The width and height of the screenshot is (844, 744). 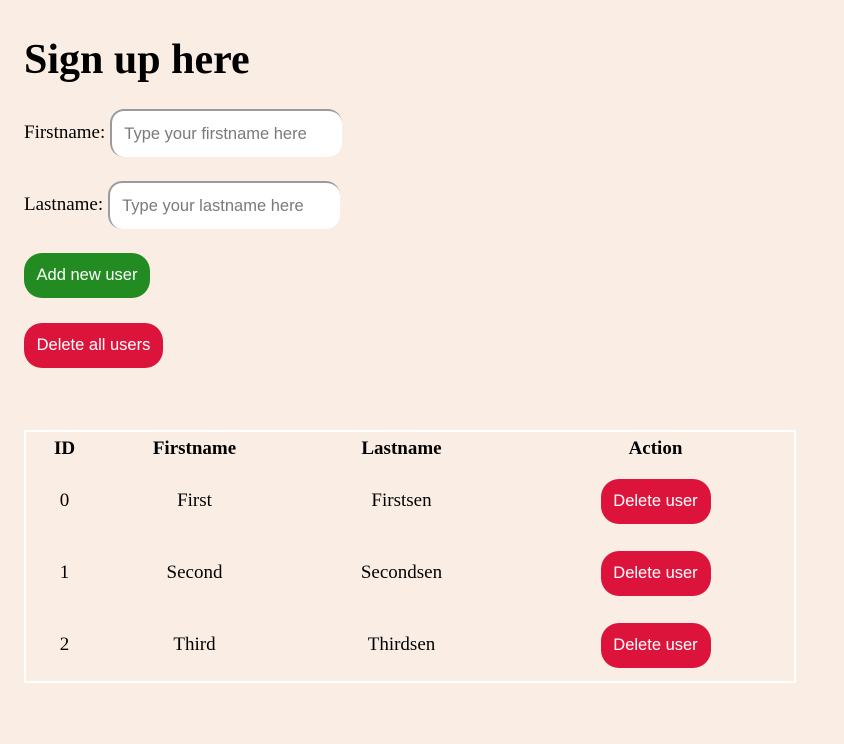 I want to click on cell-firstname: Third, so click(x=194, y=644).